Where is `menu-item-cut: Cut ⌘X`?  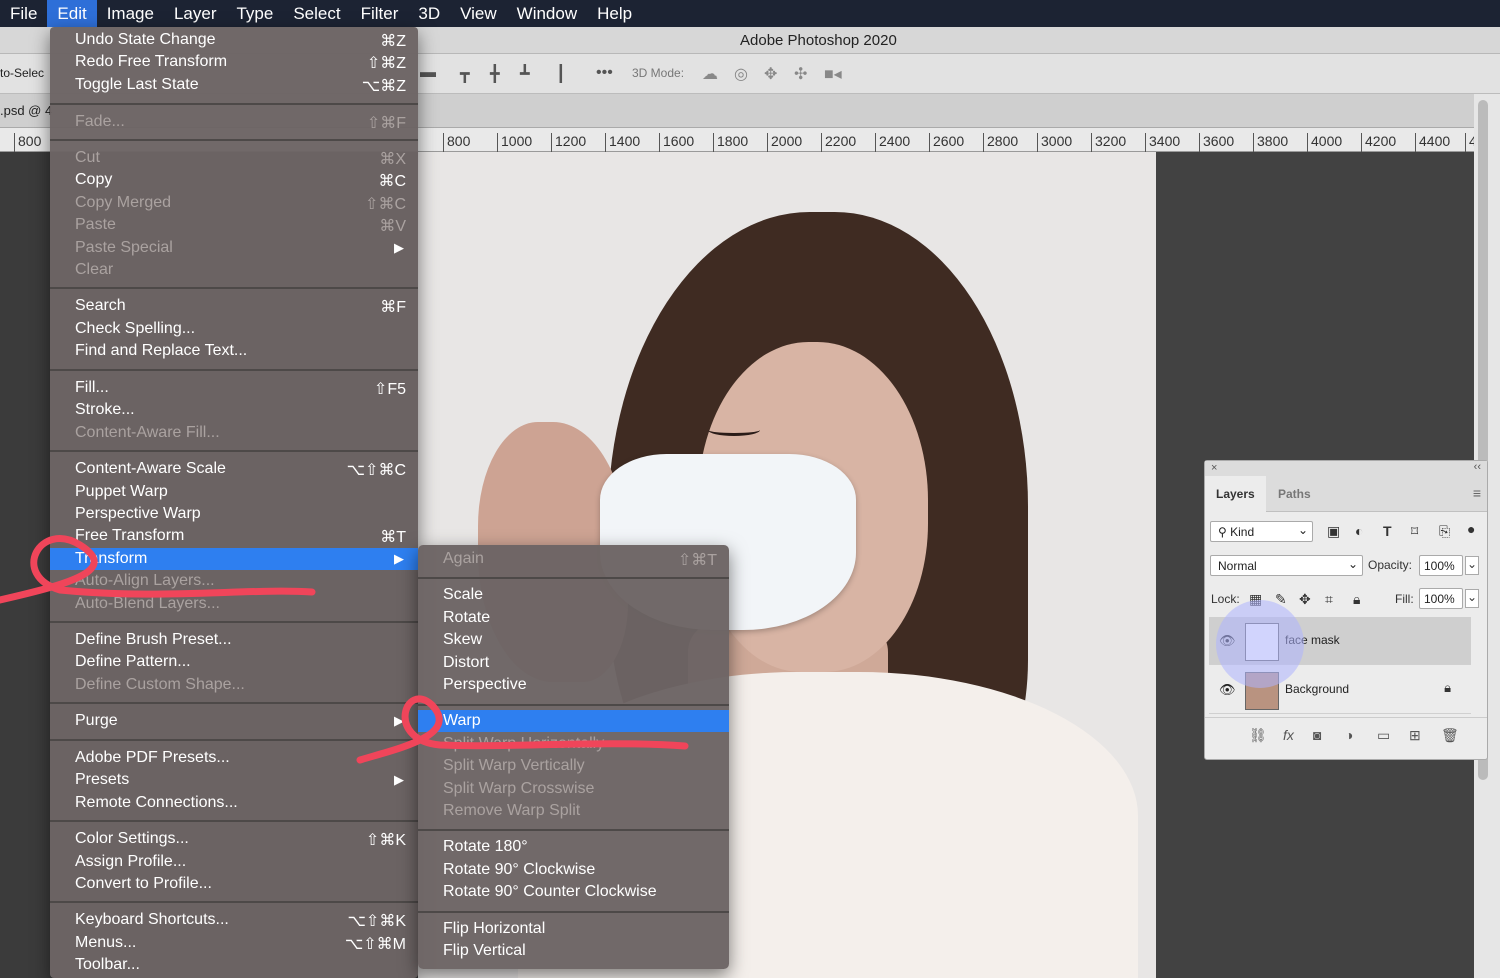
menu-item-cut: Cut ⌘X is located at coordinates (234, 158).